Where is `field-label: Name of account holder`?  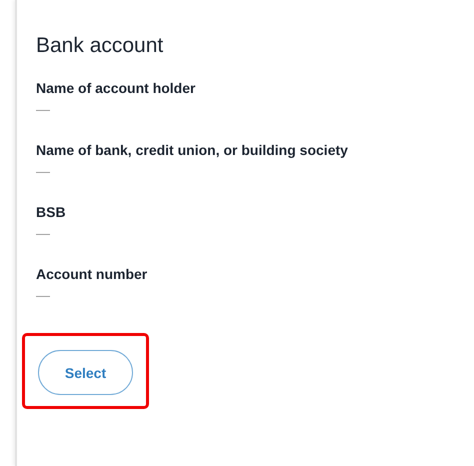
field-label: Name of account holder is located at coordinates (116, 88).